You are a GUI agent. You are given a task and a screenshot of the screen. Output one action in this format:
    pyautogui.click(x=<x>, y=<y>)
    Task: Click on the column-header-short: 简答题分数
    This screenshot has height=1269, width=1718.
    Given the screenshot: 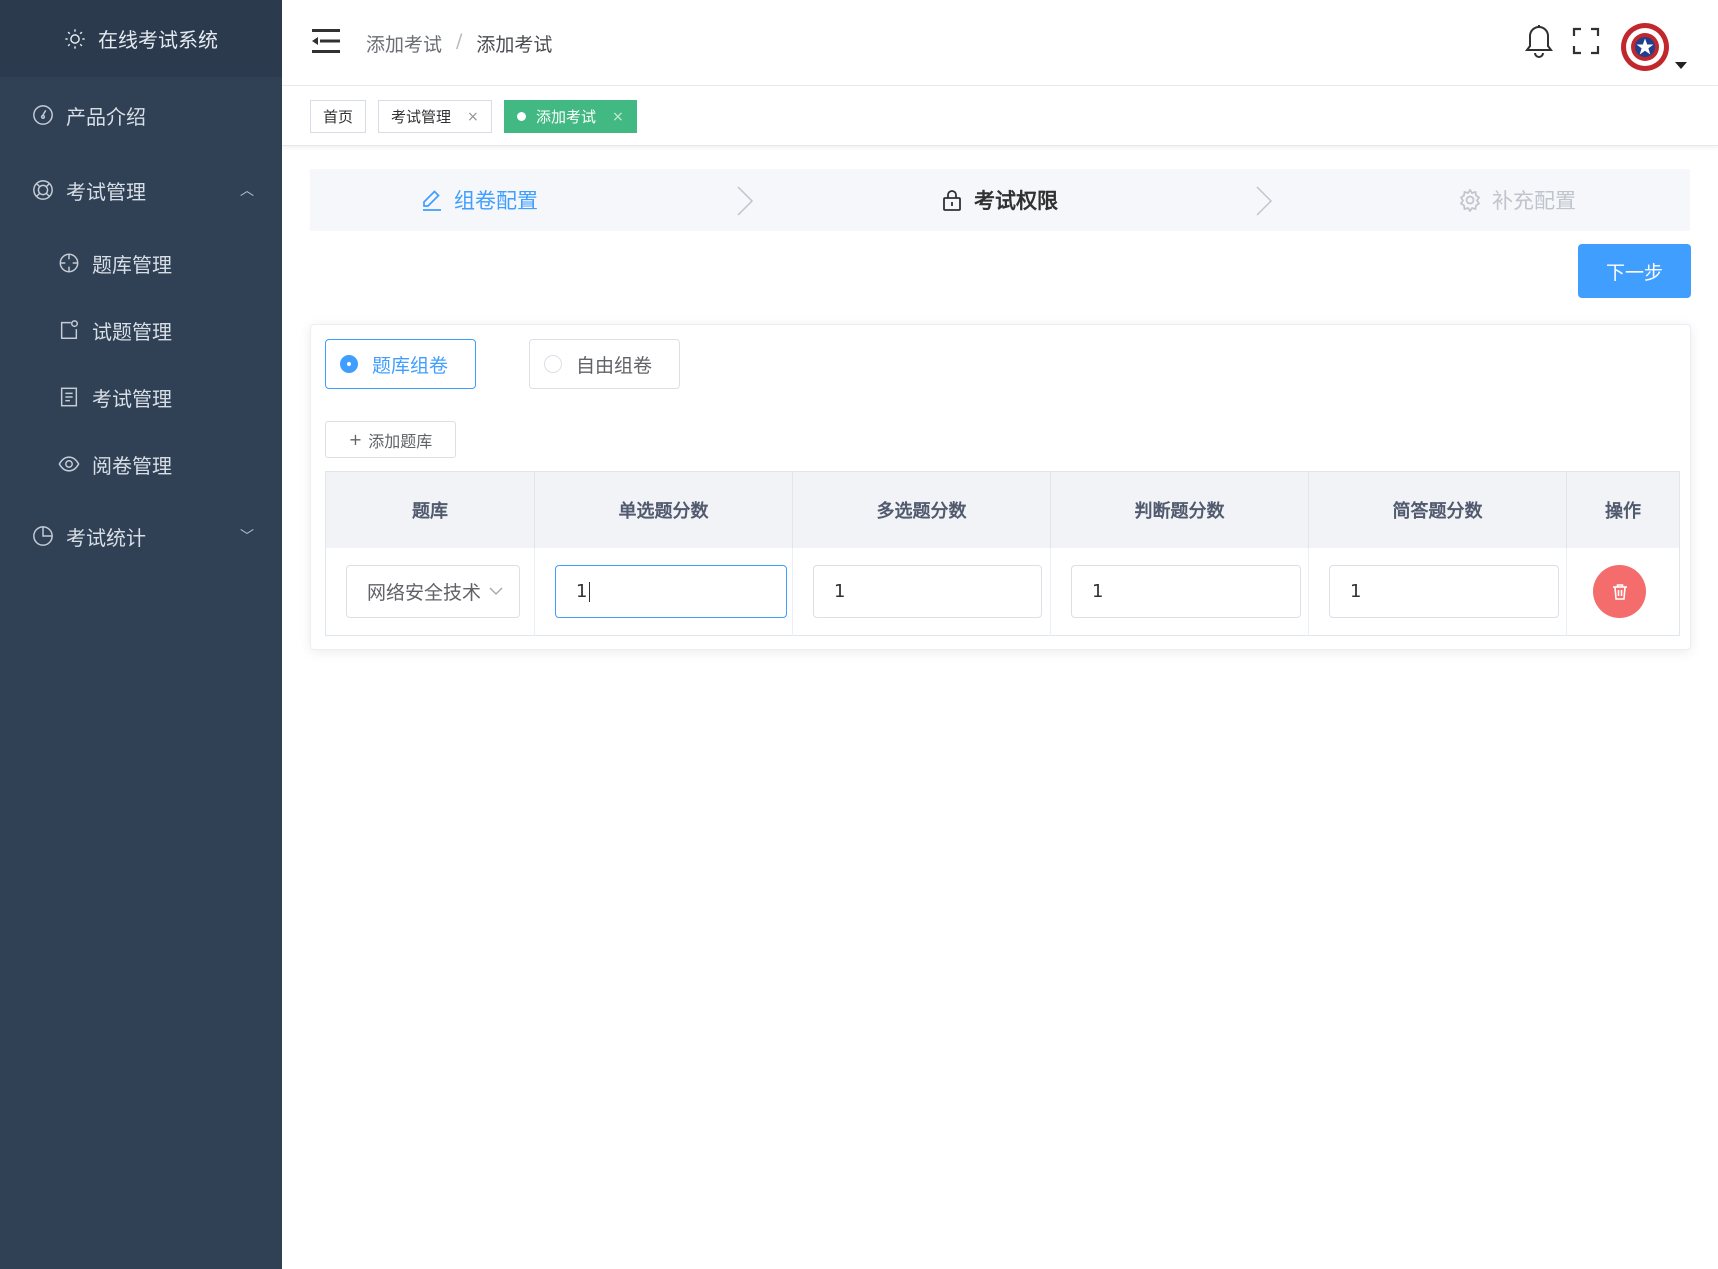 What is the action you would take?
    pyautogui.click(x=1438, y=510)
    